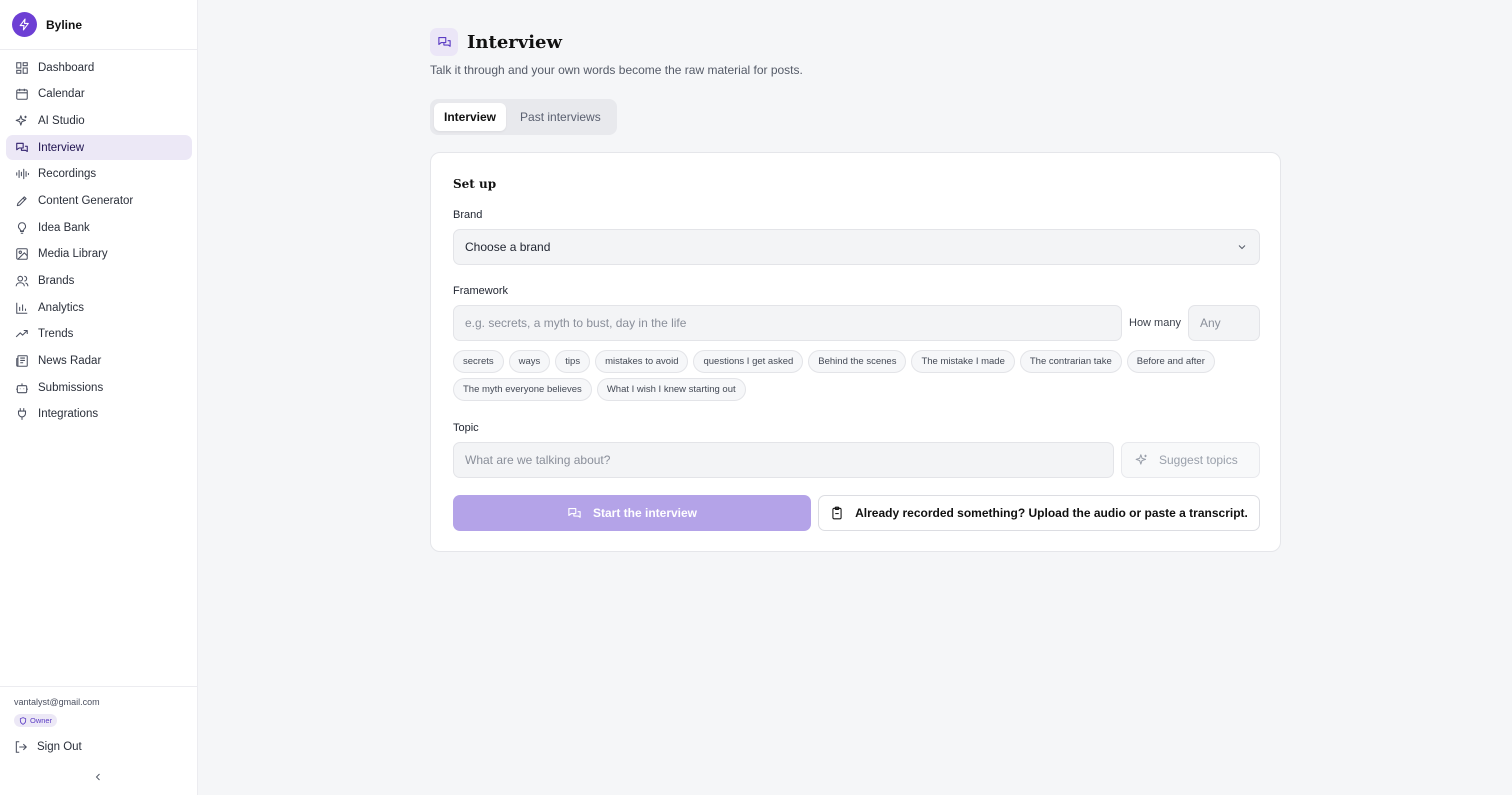 This screenshot has height=795, width=1512. What do you see at coordinates (61, 94) in the screenshot?
I see `sidebar-item-label: Calendar` at bounding box center [61, 94].